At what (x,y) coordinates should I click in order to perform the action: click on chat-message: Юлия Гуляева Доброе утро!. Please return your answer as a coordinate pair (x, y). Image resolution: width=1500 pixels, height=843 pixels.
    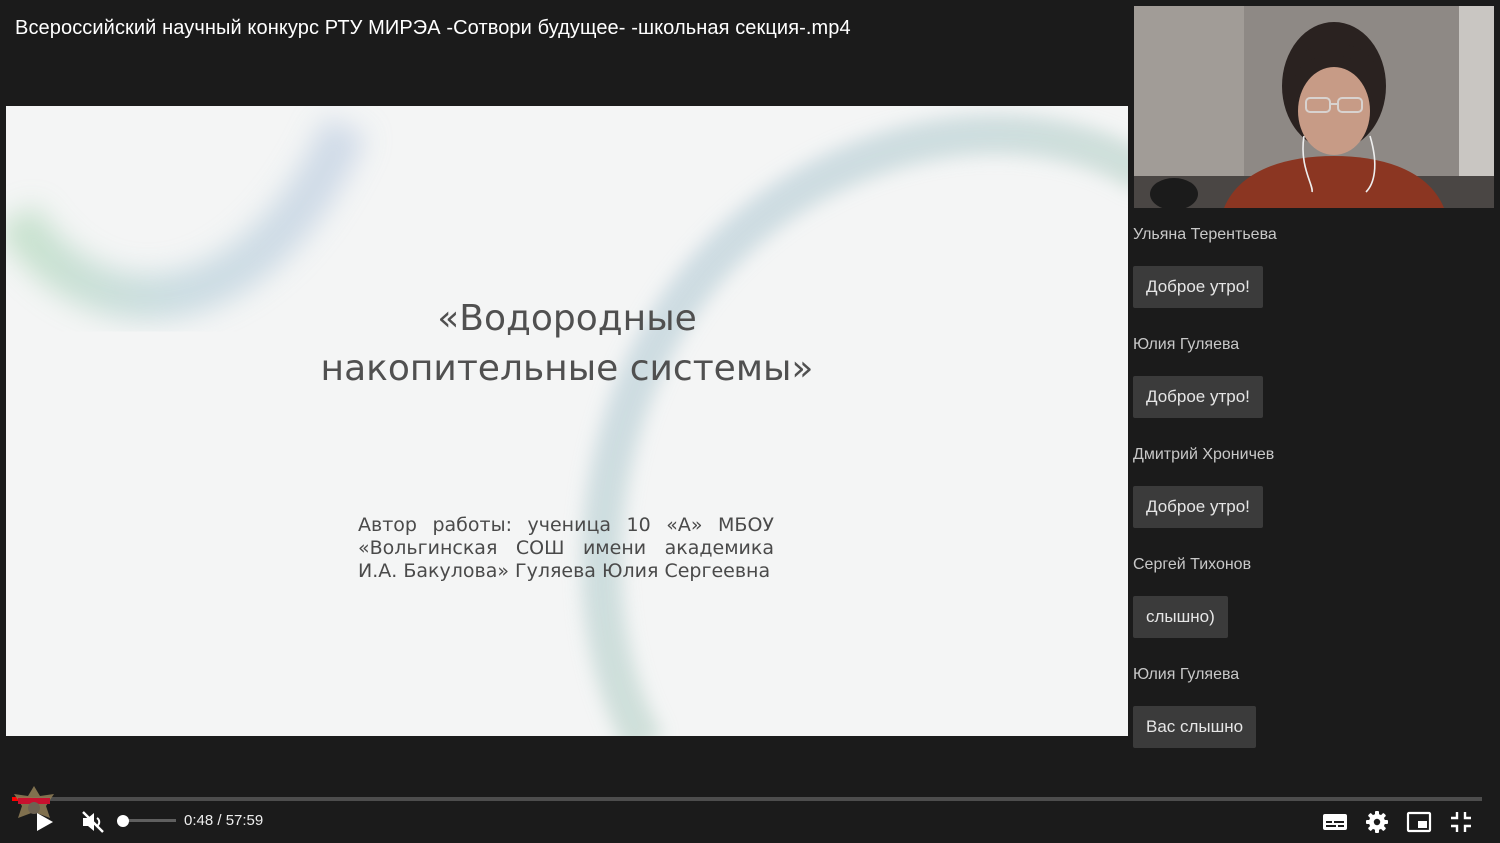
    Looking at the image, I should click on (1313, 391).